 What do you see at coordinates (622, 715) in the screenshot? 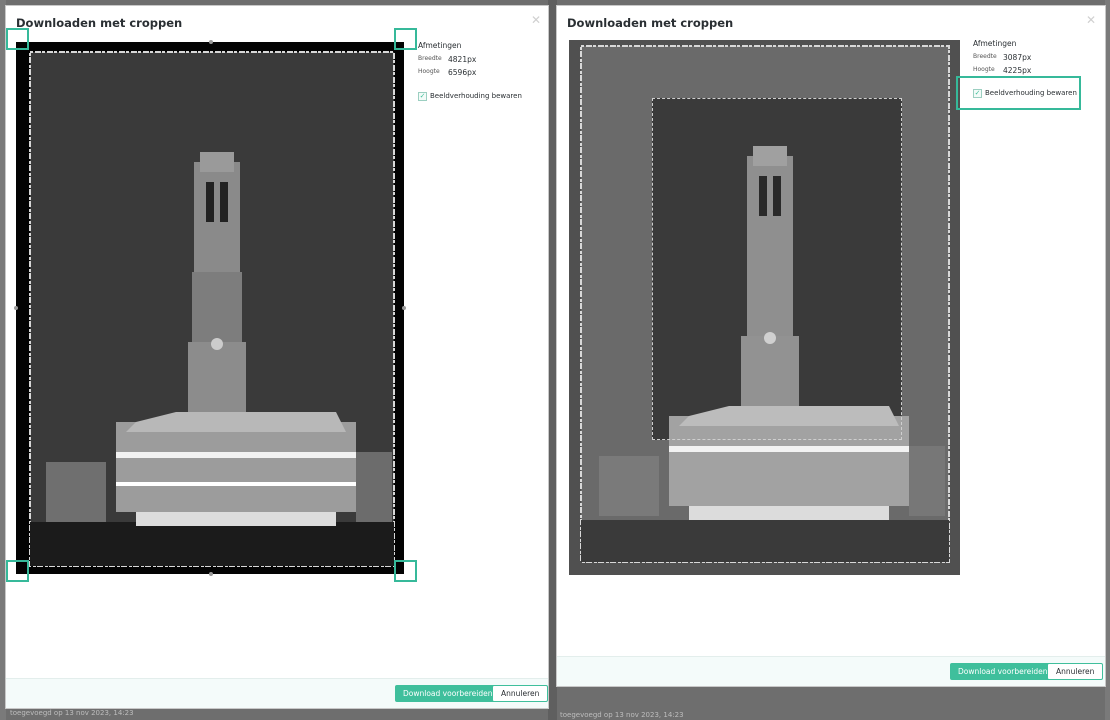
I see `backdrop-footer-text-right: toegevoegd op 13 nov 2023, 14:23` at bounding box center [622, 715].